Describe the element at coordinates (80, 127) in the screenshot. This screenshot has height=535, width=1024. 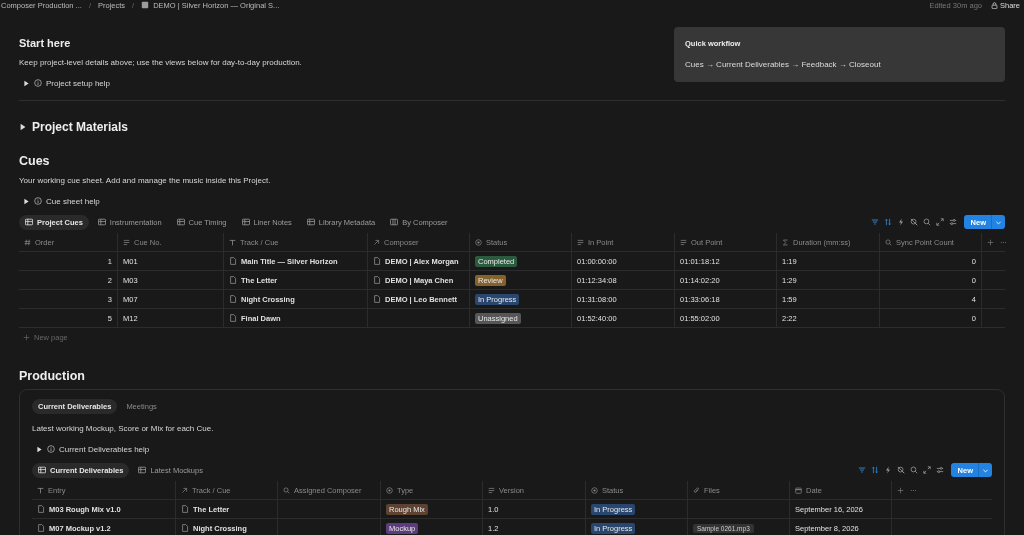
I see `toggle-heading: Project Materials` at that location.